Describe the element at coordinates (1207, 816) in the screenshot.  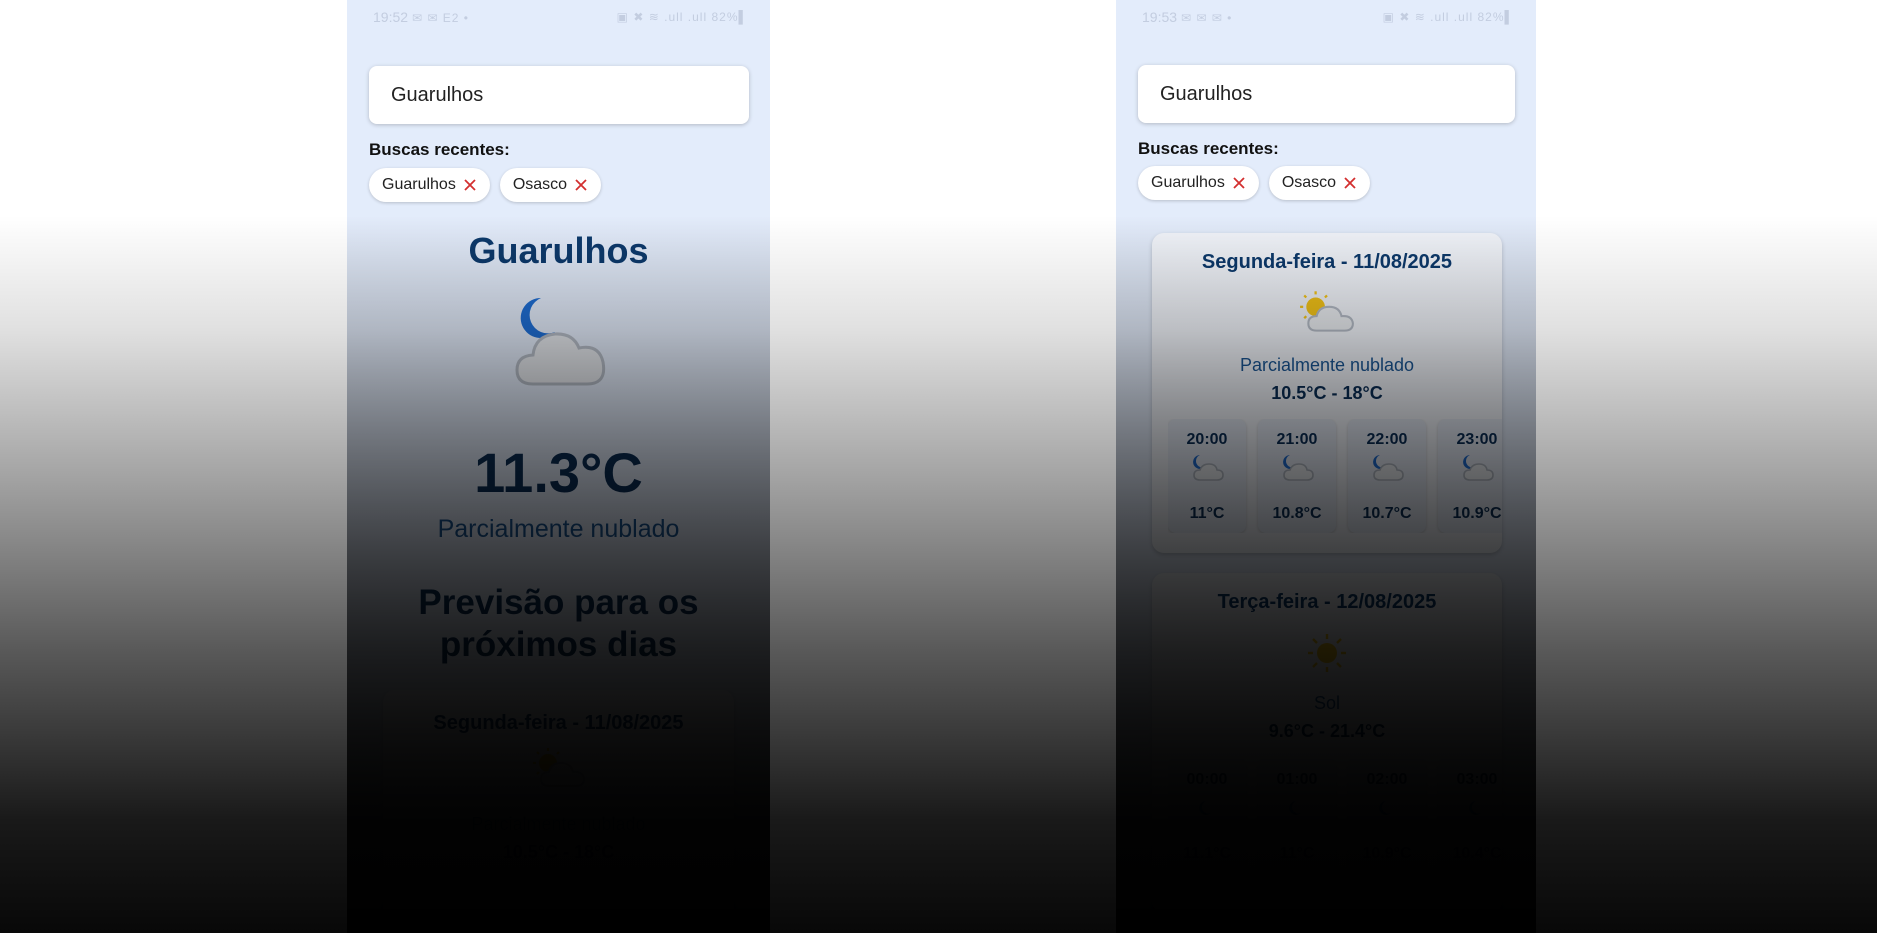
I see `hourly-item: 00:00 11.1°C` at that location.